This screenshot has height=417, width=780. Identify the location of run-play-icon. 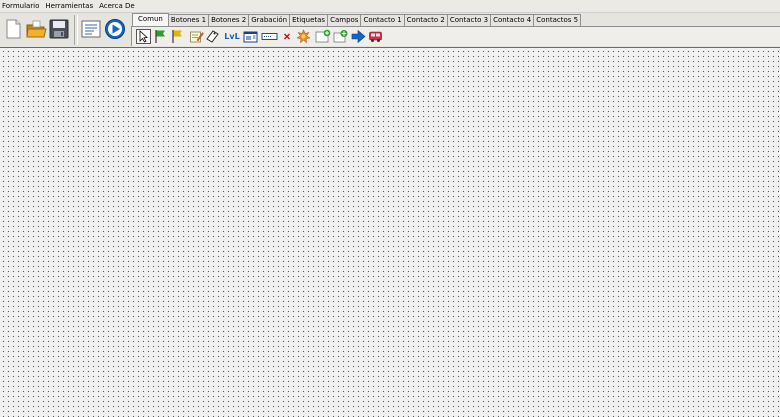
(115, 29).